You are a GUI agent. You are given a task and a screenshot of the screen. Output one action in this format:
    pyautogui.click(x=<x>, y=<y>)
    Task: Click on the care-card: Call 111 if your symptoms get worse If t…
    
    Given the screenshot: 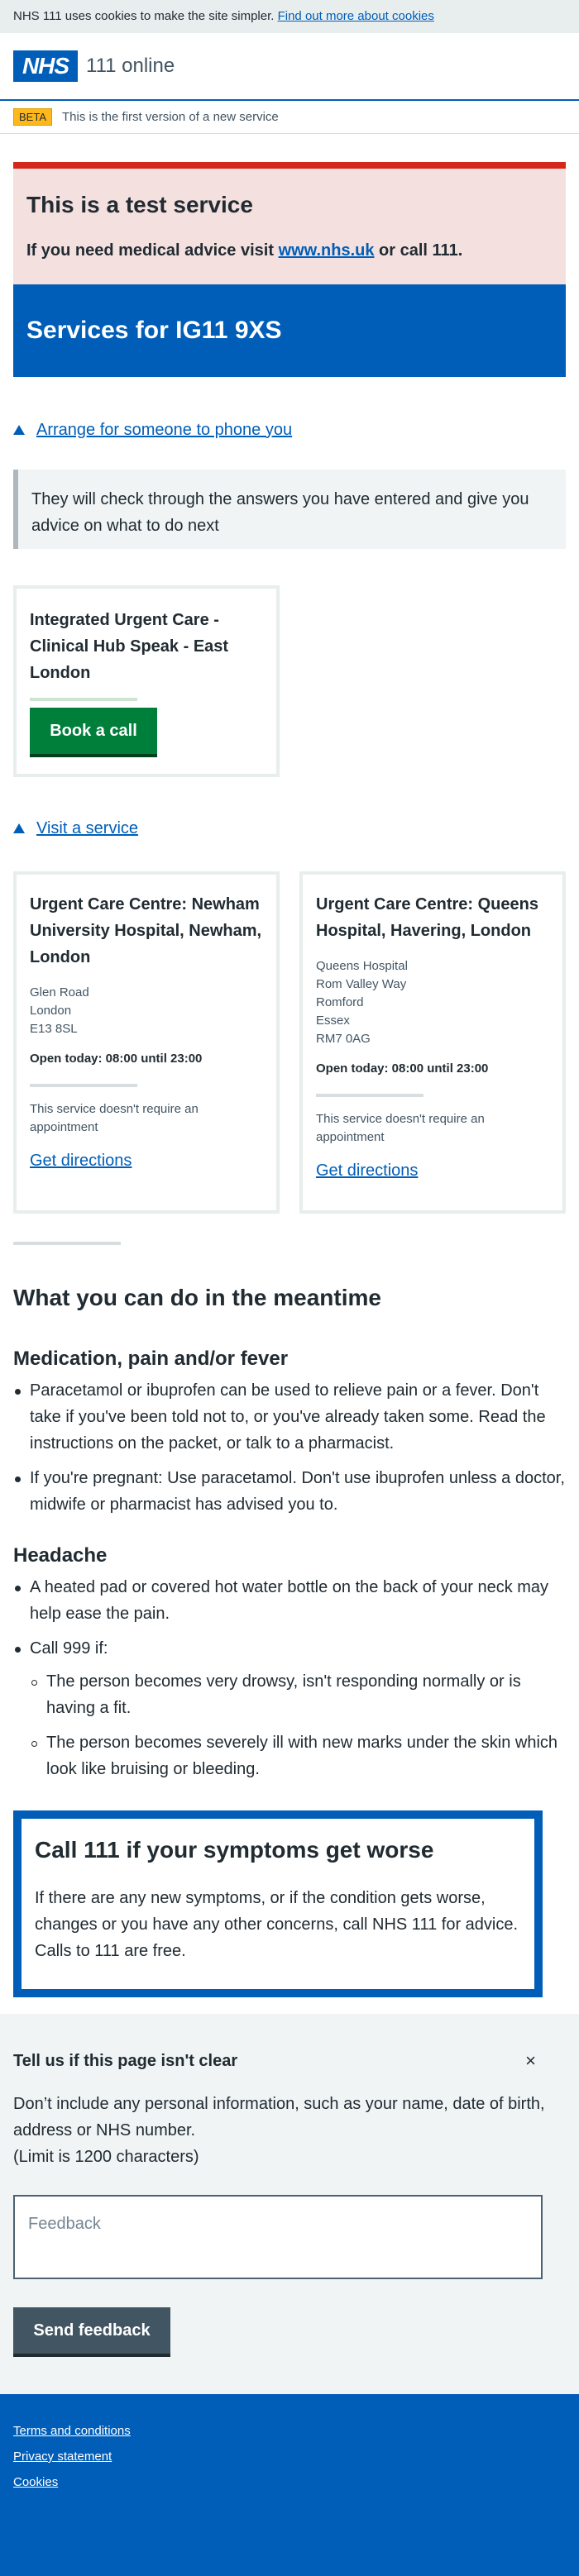 What is the action you would take?
    pyautogui.click(x=278, y=1903)
    